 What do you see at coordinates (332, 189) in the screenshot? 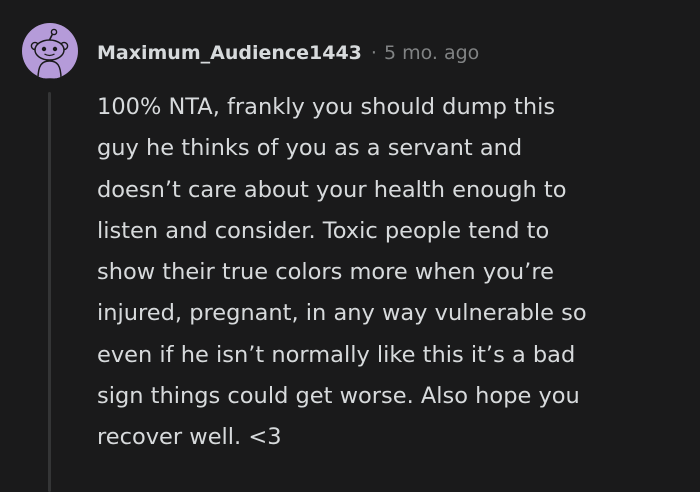
I see `comment-line: doesn’t care about your health enough to` at bounding box center [332, 189].